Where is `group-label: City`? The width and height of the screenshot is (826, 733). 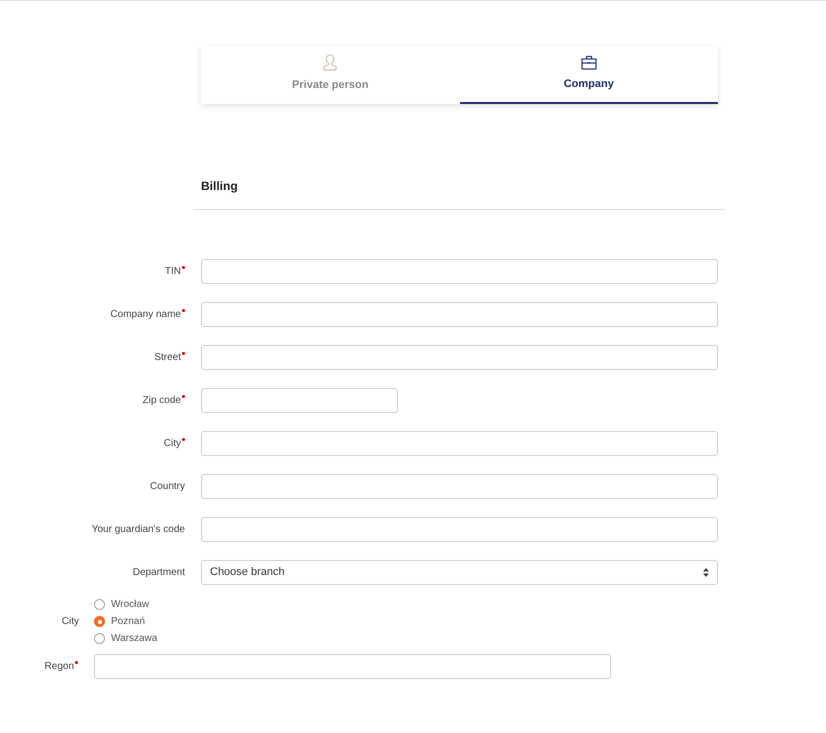 group-label: City is located at coordinates (69, 622).